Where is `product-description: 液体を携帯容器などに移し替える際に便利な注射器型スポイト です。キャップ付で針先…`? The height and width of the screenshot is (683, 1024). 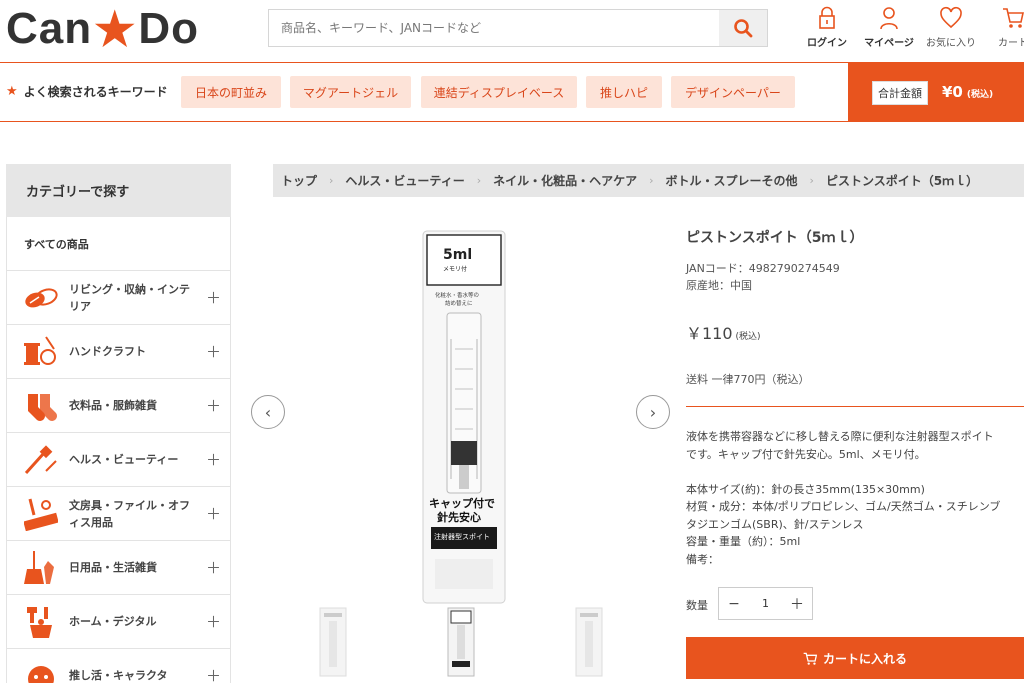 product-description: 液体を携帯容器などに移し替える際に便利な注射器型スポイト です。キャップ付で針先… is located at coordinates (855, 498).